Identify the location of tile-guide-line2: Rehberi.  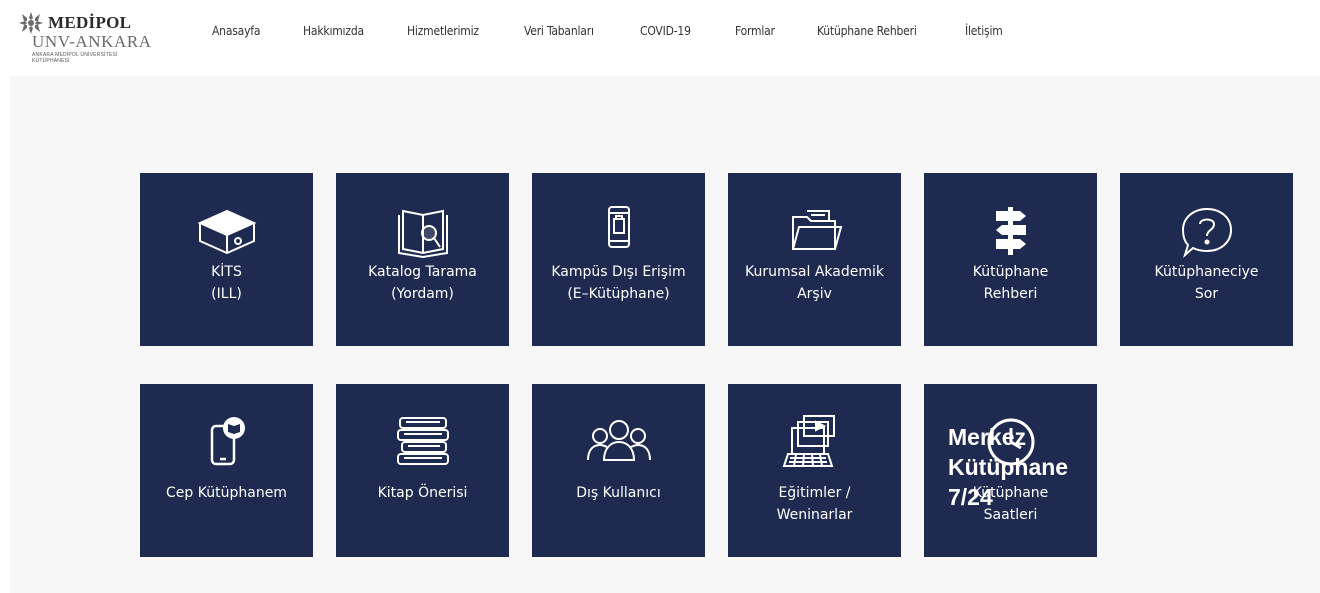
(1010, 294).